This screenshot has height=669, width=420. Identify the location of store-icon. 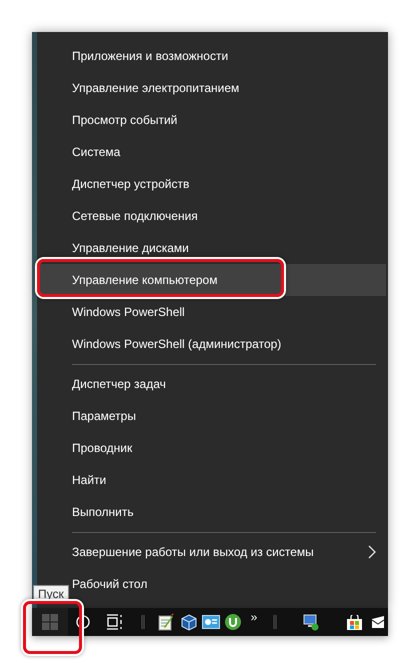
(354, 622).